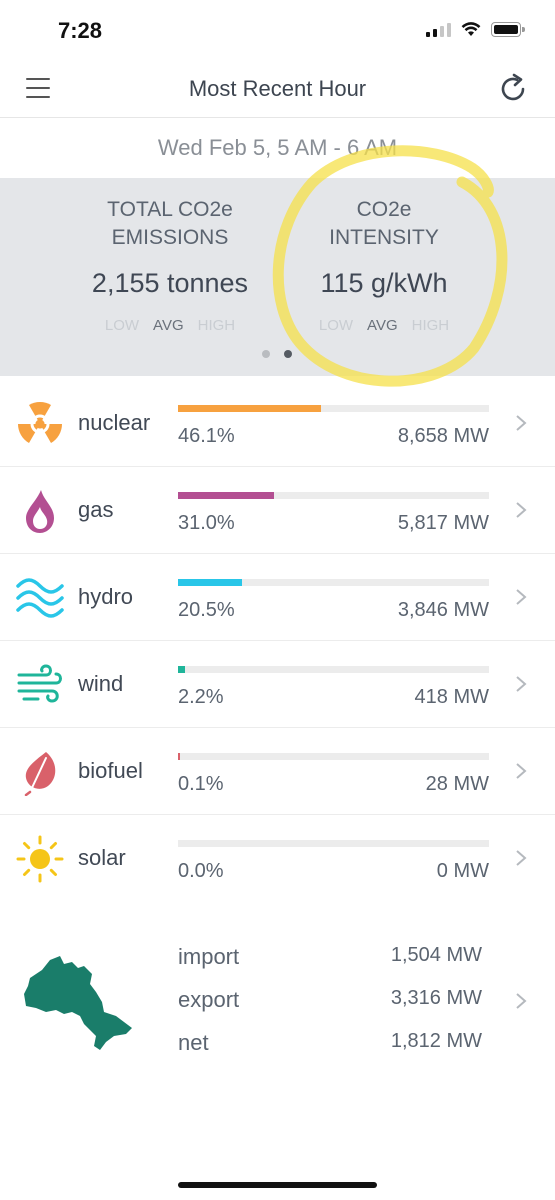 This screenshot has width=555, height=1200. I want to click on source-output: 5,817 MW, so click(443, 523).